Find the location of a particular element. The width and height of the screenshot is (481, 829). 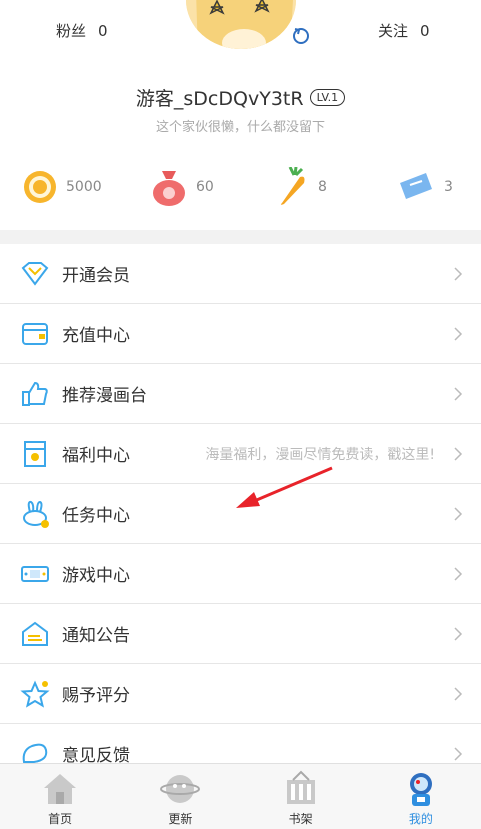

menu-item-vip: 开通会员 is located at coordinates (240, 274).